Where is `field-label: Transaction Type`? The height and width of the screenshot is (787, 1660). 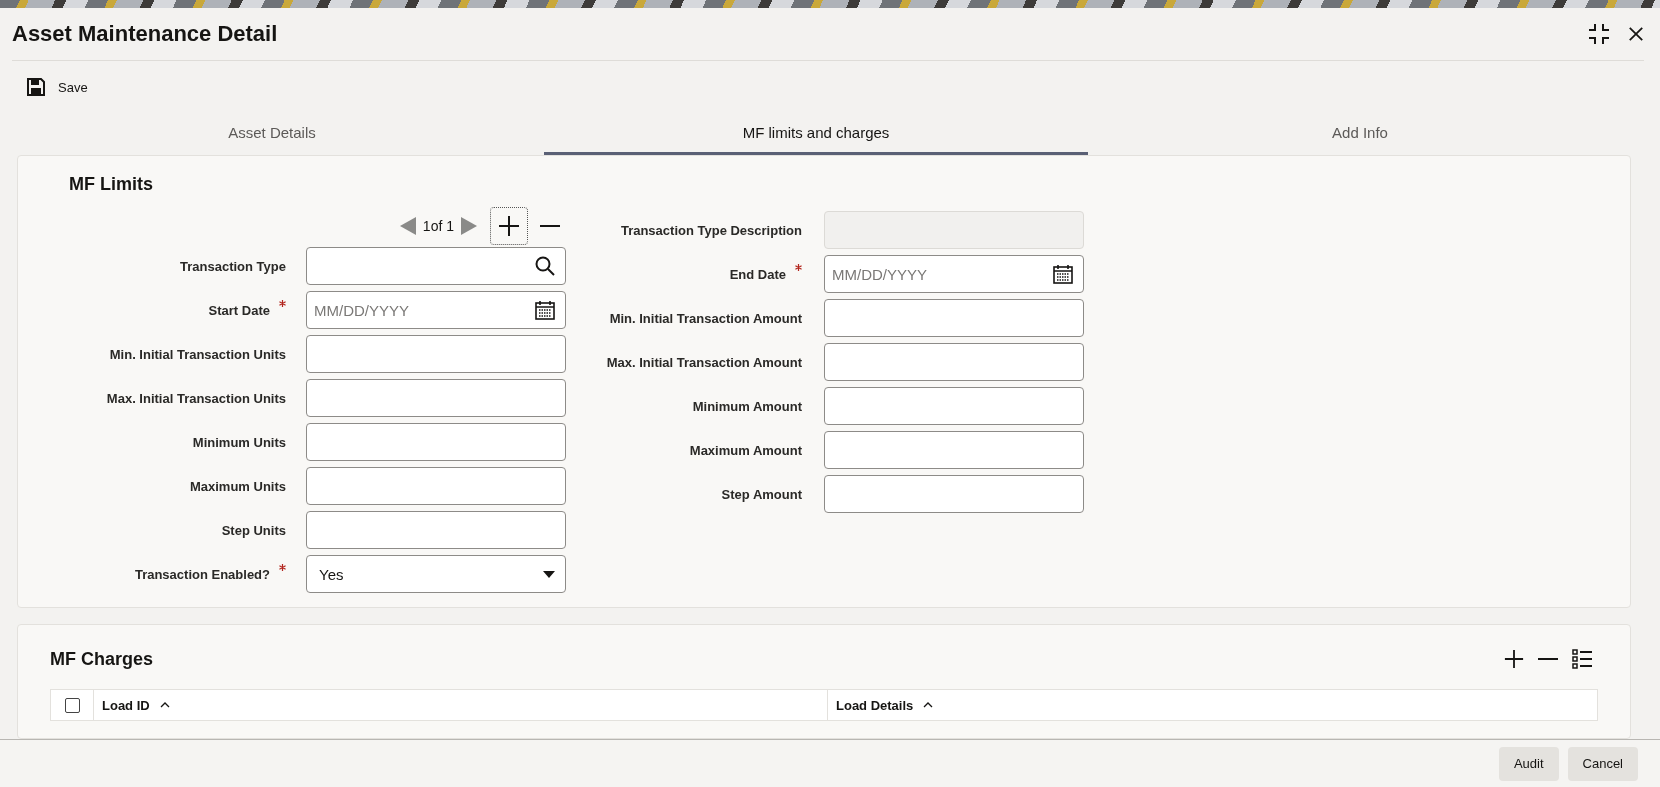 field-label: Transaction Type is located at coordinates (233, 266).